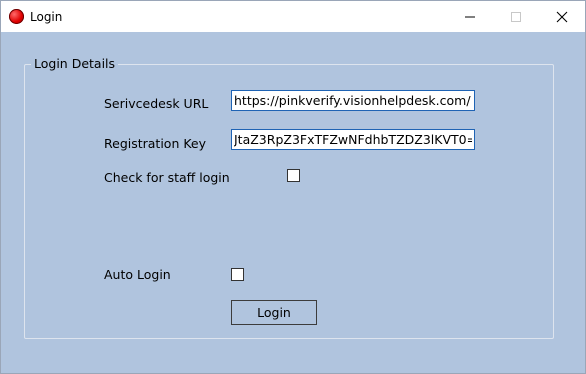 The image size is (586, 374). Describe the element at coordinates (237, 274) in the screenshot. I see `auto-login-checkbox` at that location.